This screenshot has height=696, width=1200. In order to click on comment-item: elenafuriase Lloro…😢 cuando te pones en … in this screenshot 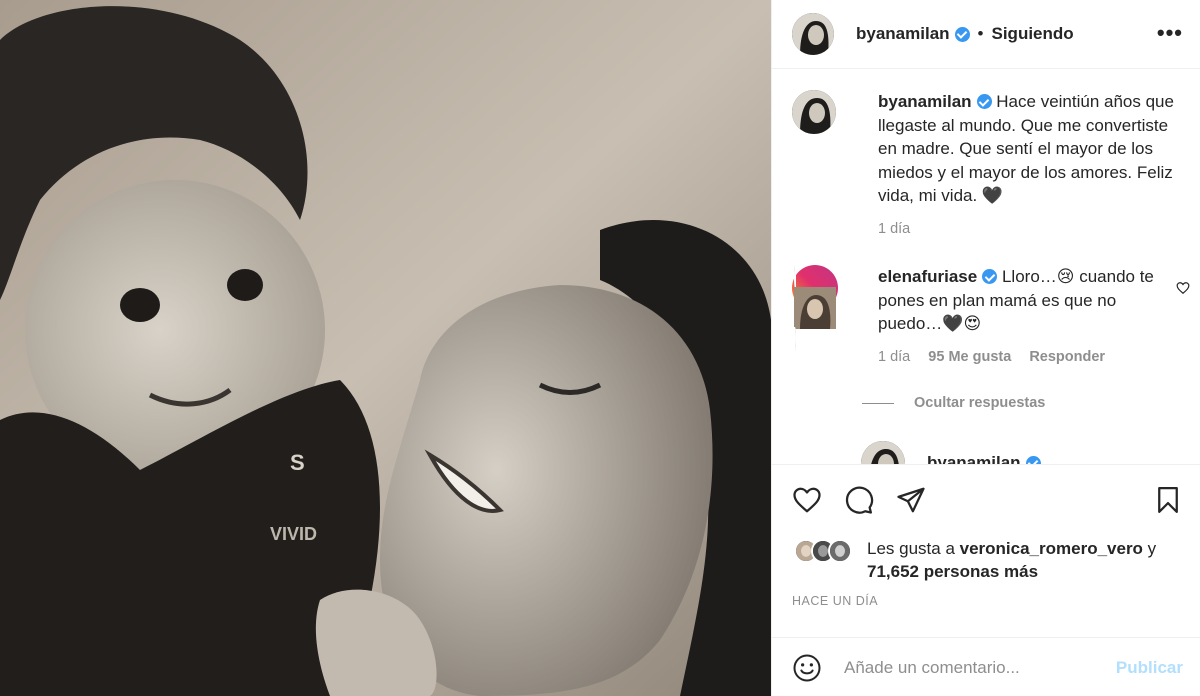, I will do `click(992, 315)`.